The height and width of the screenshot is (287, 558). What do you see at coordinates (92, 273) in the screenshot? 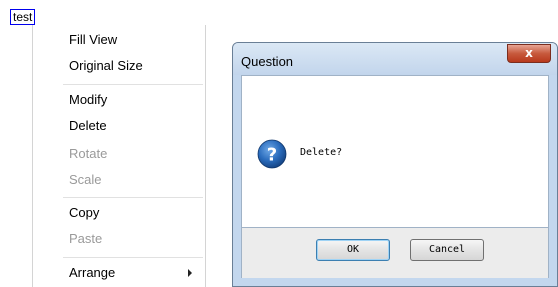
I see `menu-item-arrange: Arrange` at bounding box center [92, 273].